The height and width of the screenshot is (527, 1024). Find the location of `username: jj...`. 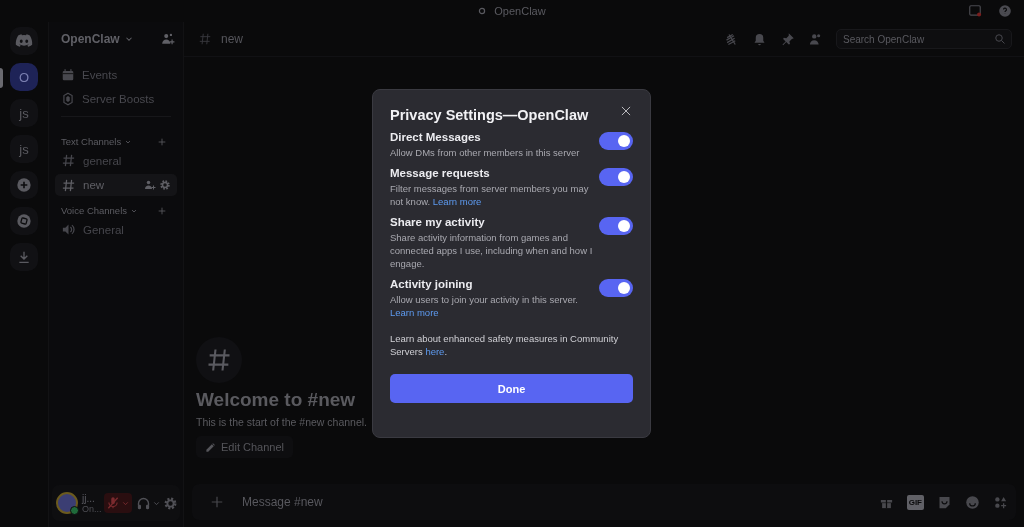

username: jj... is located at coordinates (89, 498).